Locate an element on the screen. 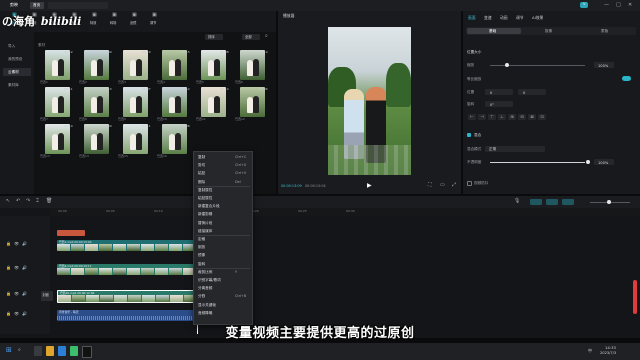 This screenshot has height=360, width=640. align-button-4: ⊞ is located at coordinates (512, 117).